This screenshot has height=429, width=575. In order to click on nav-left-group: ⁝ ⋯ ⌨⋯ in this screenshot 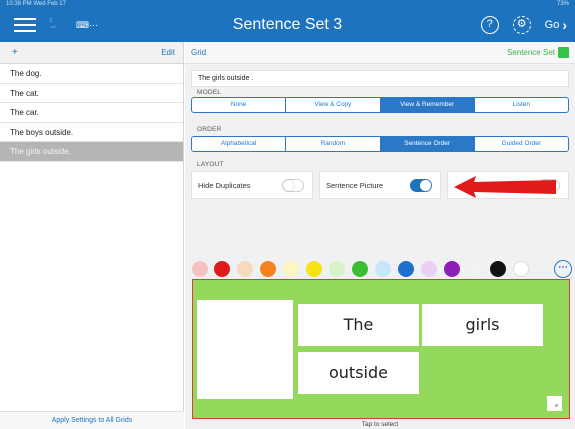, I will do `click(56, 25)`.